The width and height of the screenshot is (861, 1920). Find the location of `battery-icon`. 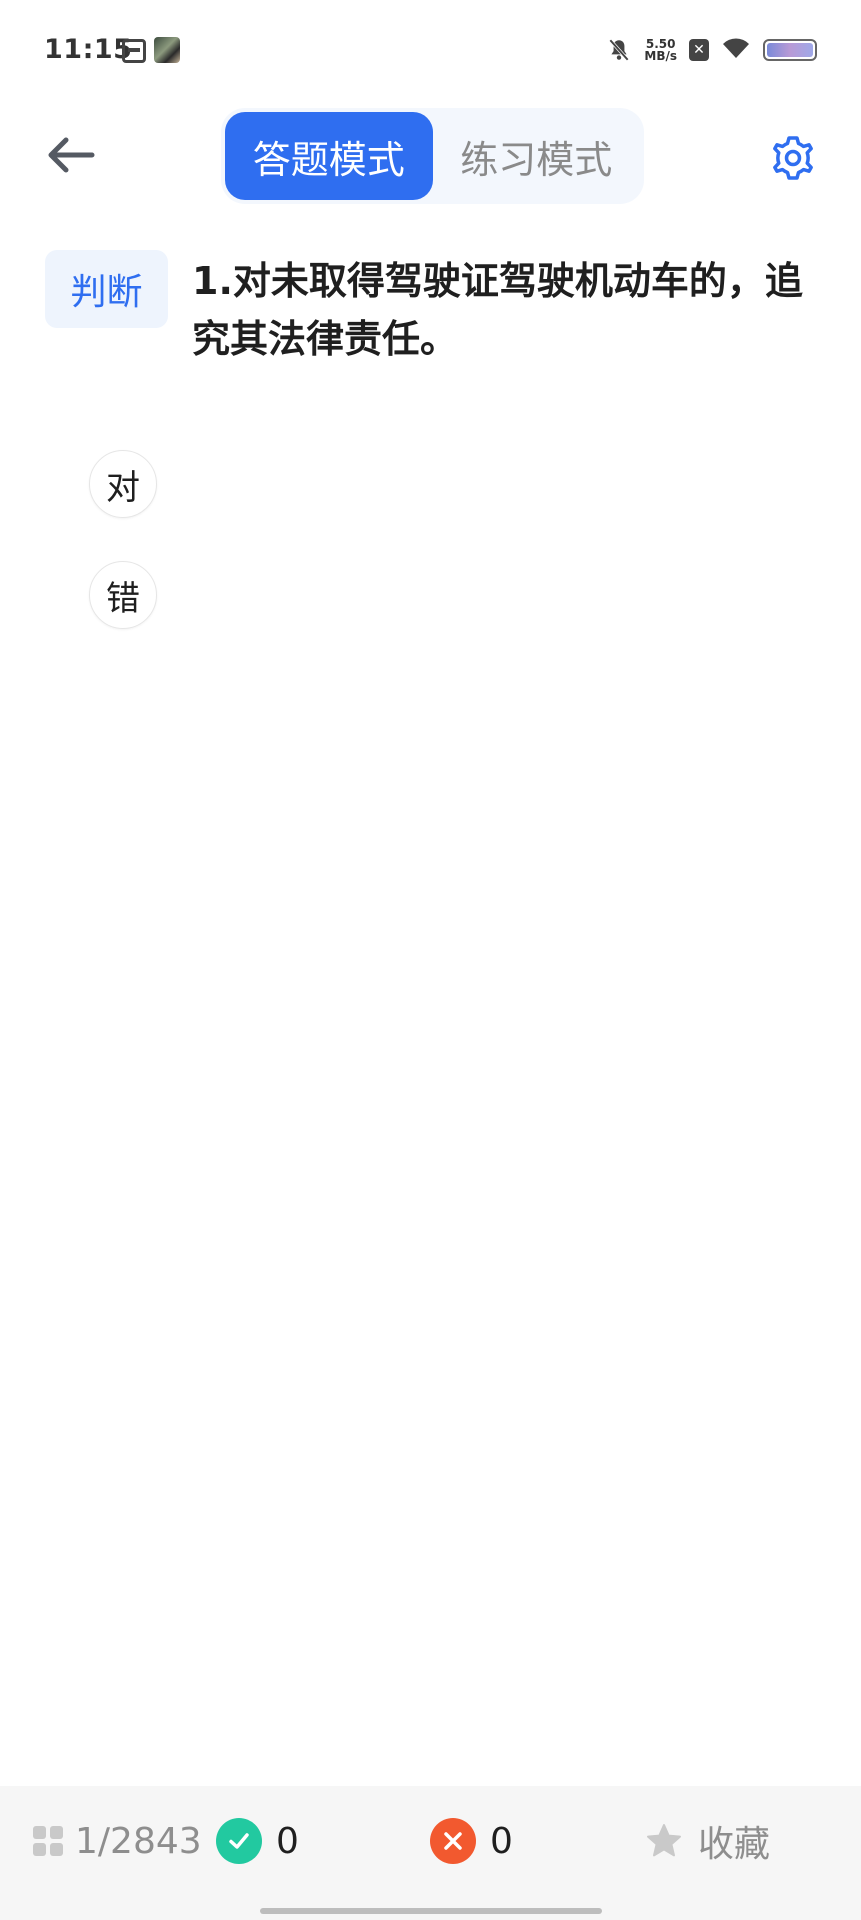

battery-icon is located at coordinates (790, 50).